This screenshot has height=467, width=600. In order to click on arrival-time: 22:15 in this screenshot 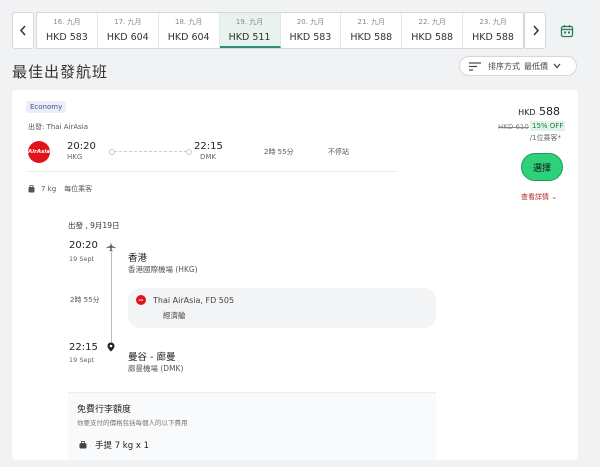, I will do `click(208, 146)`.